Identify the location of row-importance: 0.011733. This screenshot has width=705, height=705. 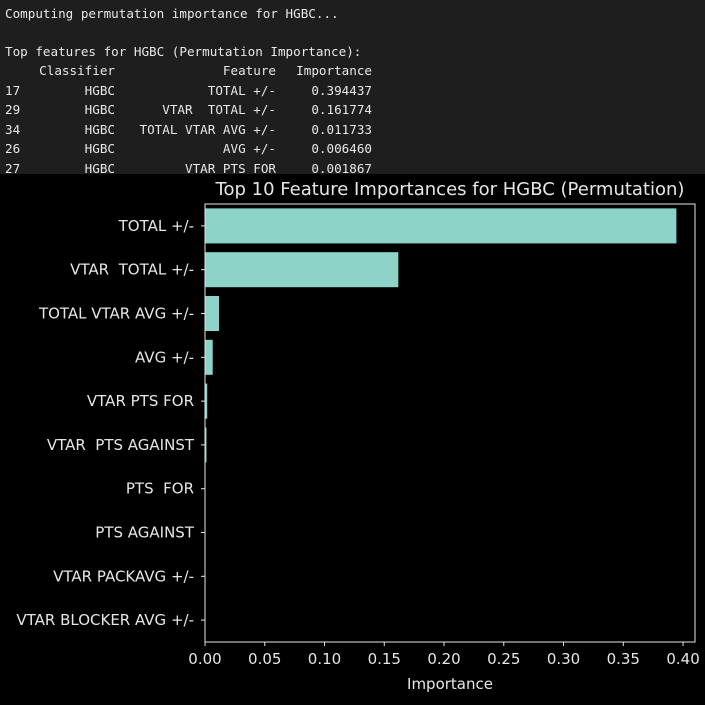
(341, 129).